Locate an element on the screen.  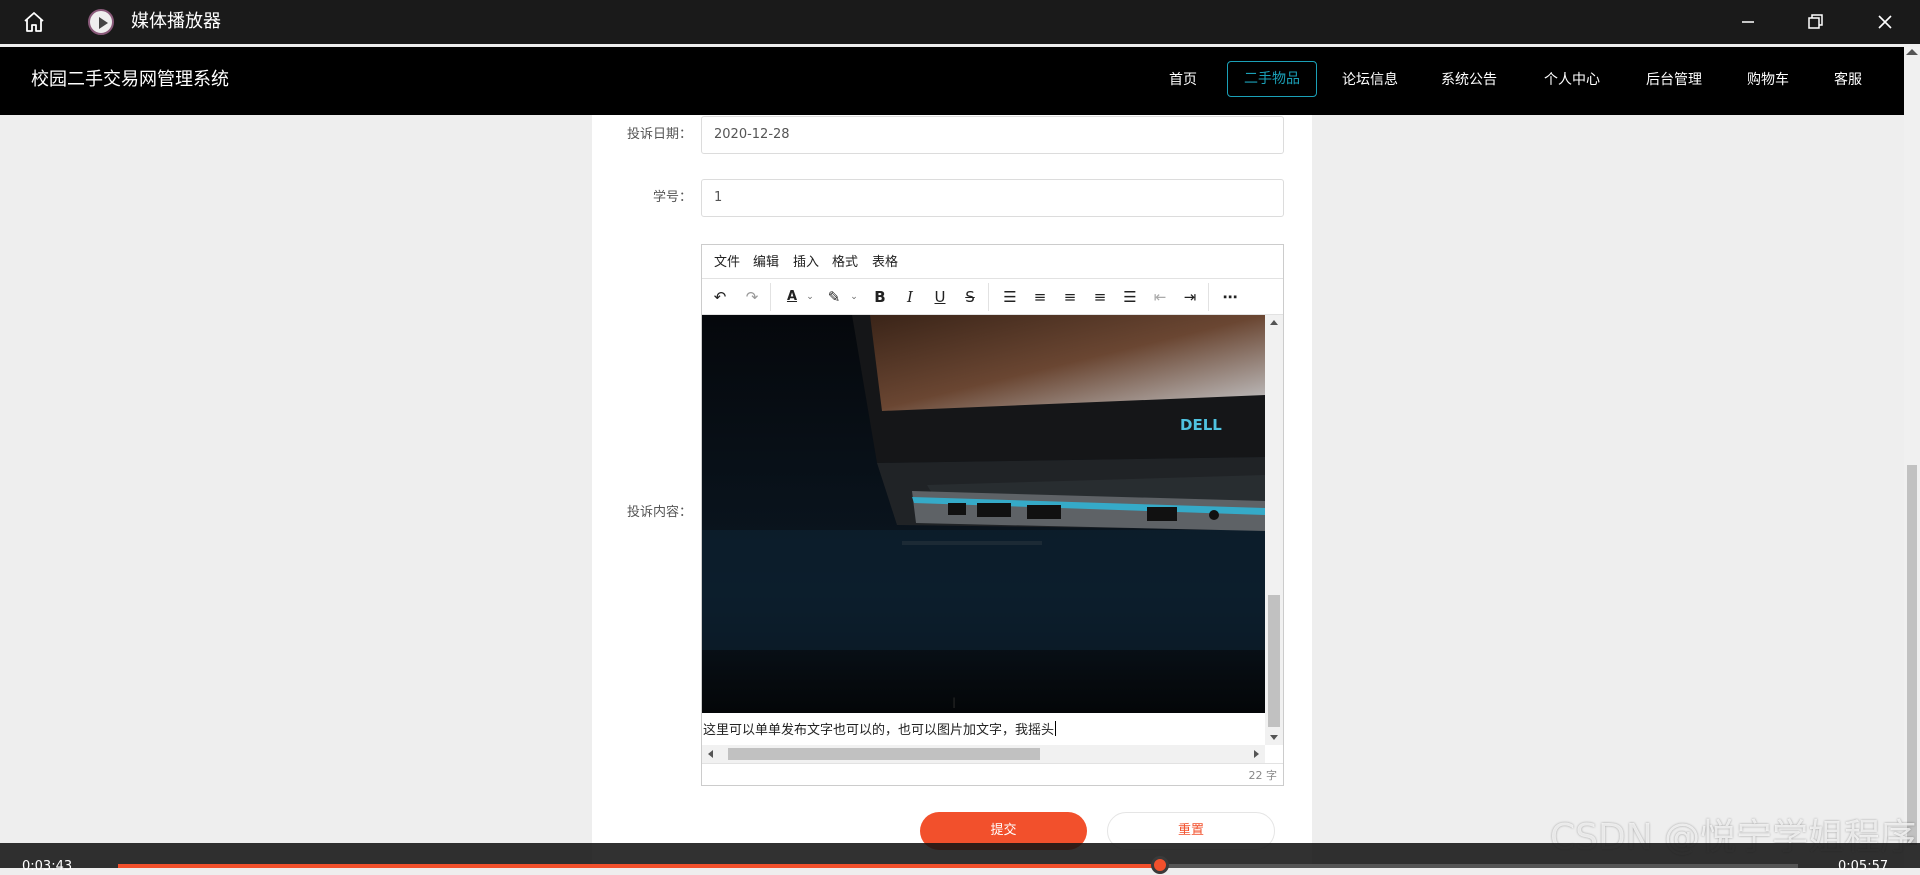
dell-logo: DELL is located at coordinates (1201, 425).